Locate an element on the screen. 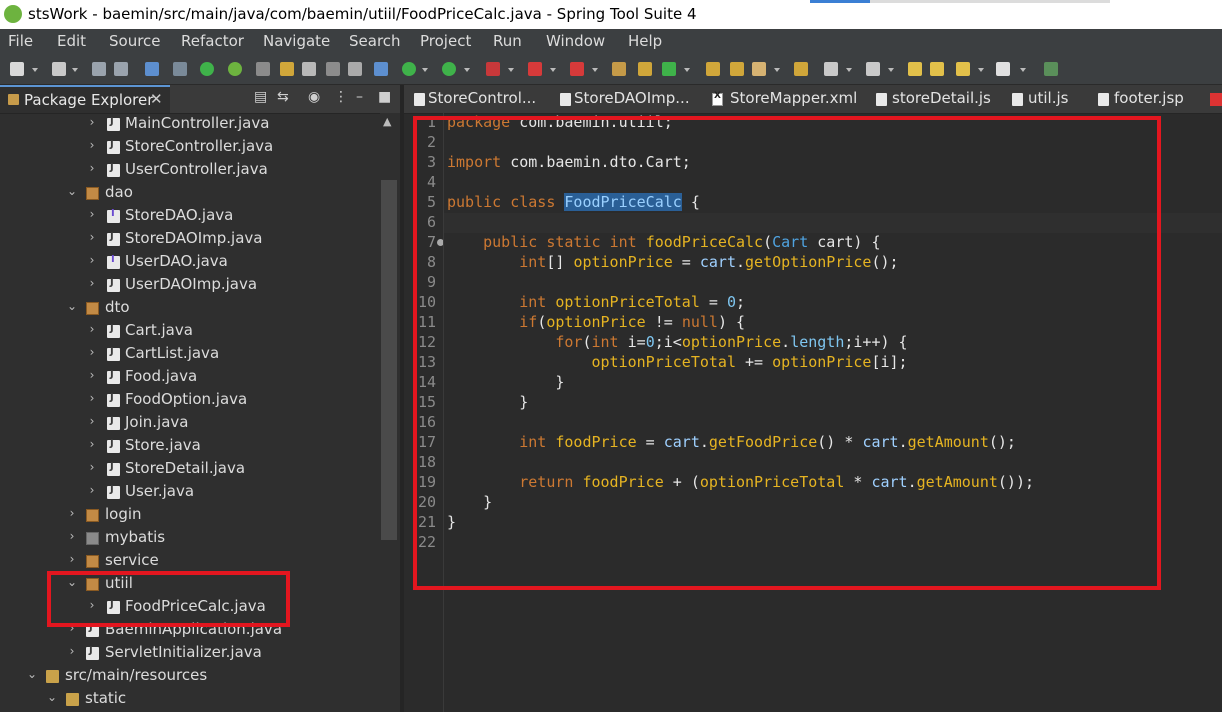  mark-occurrences-icon is located at coordinates (287, 69).